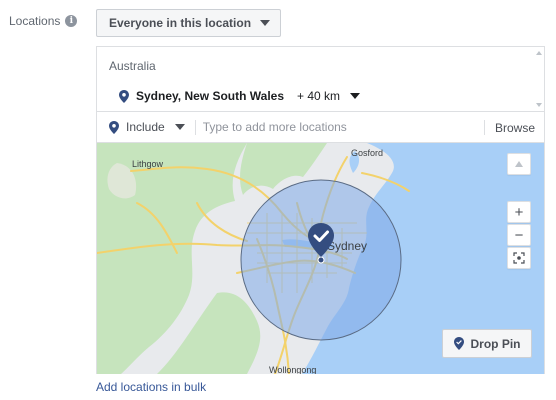 This screenshot has width=556, height=400. I want to click on recenter-icon, so click(519, 258).